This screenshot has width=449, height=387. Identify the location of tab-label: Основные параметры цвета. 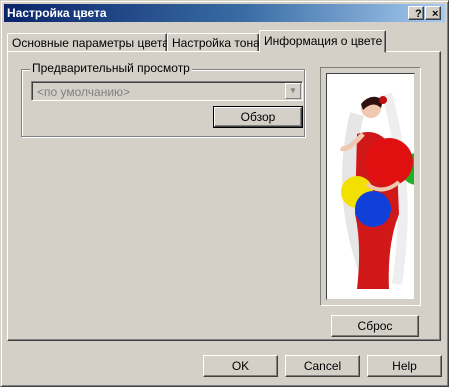
(90, 43).